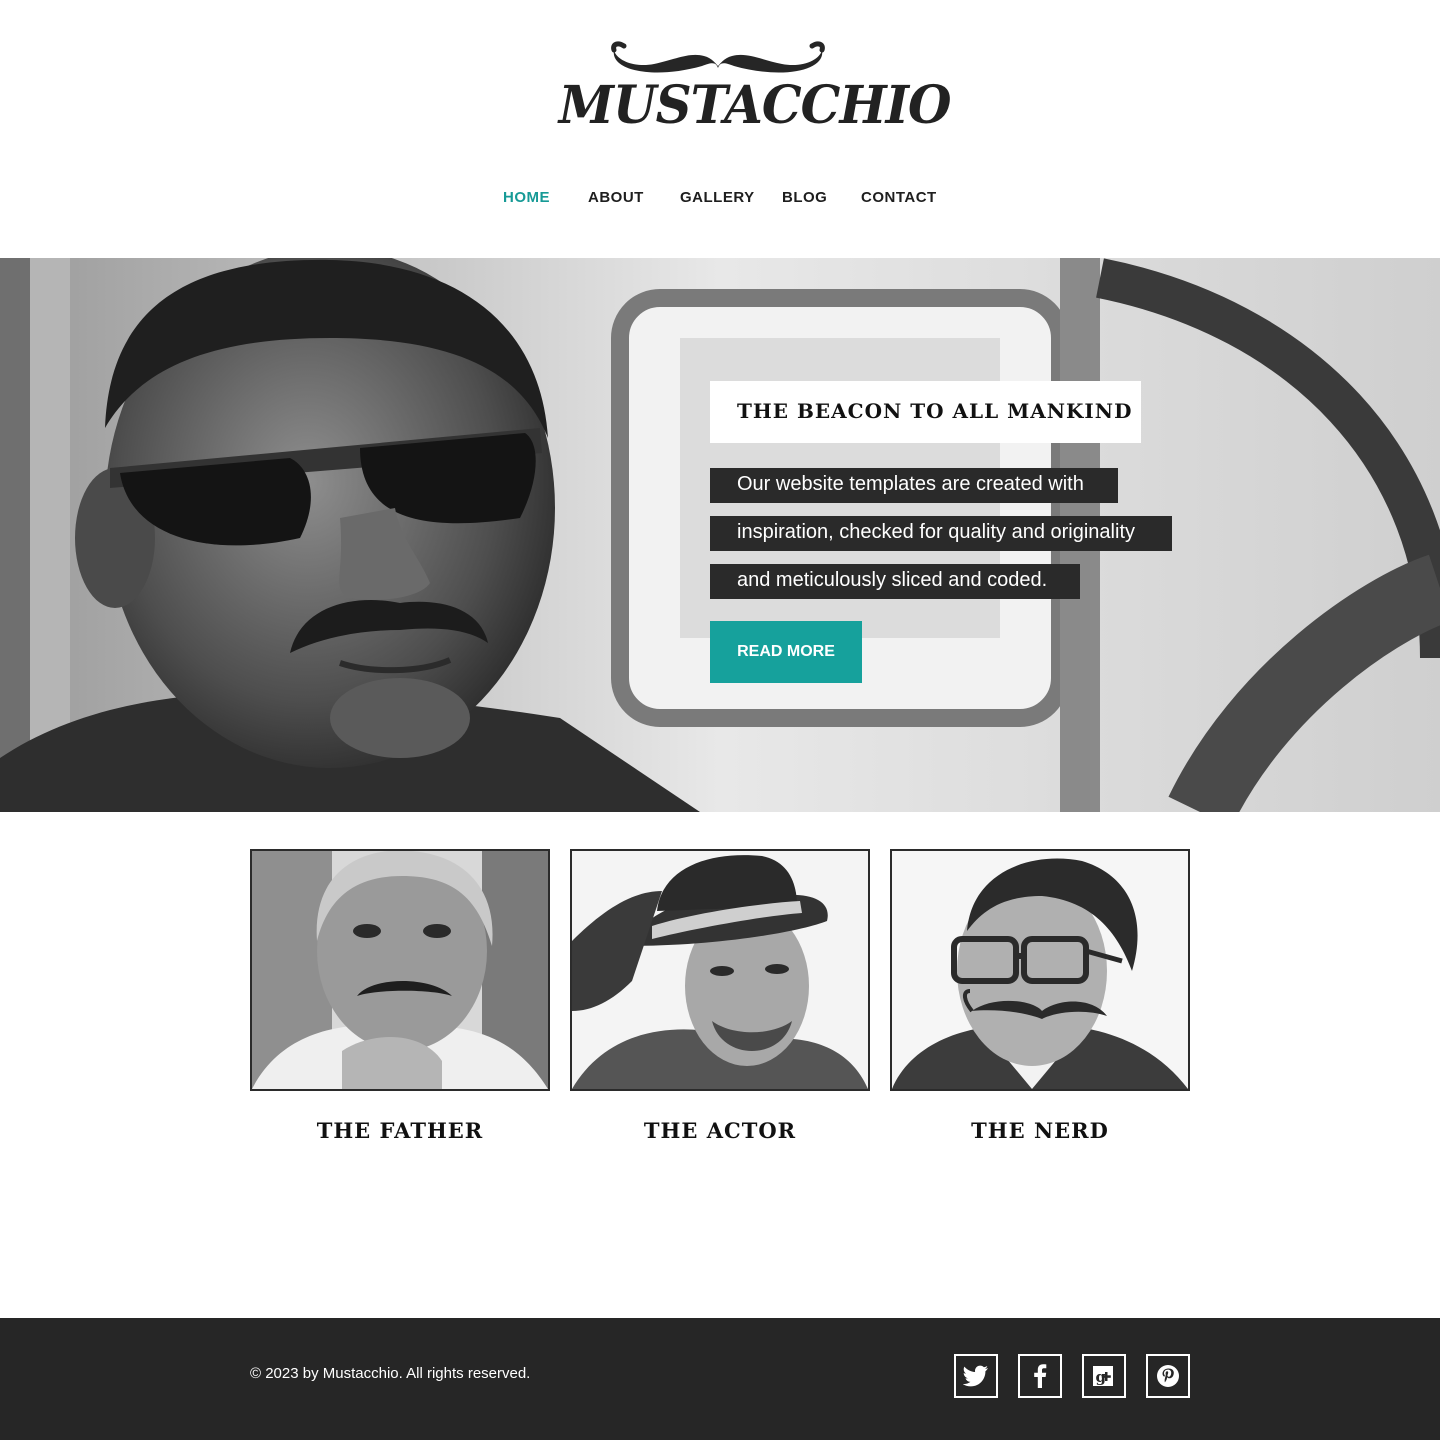 The height and width of the screenshot is (1440, 1440). I want to click on mustache-logo-icon, so click(718, 57).